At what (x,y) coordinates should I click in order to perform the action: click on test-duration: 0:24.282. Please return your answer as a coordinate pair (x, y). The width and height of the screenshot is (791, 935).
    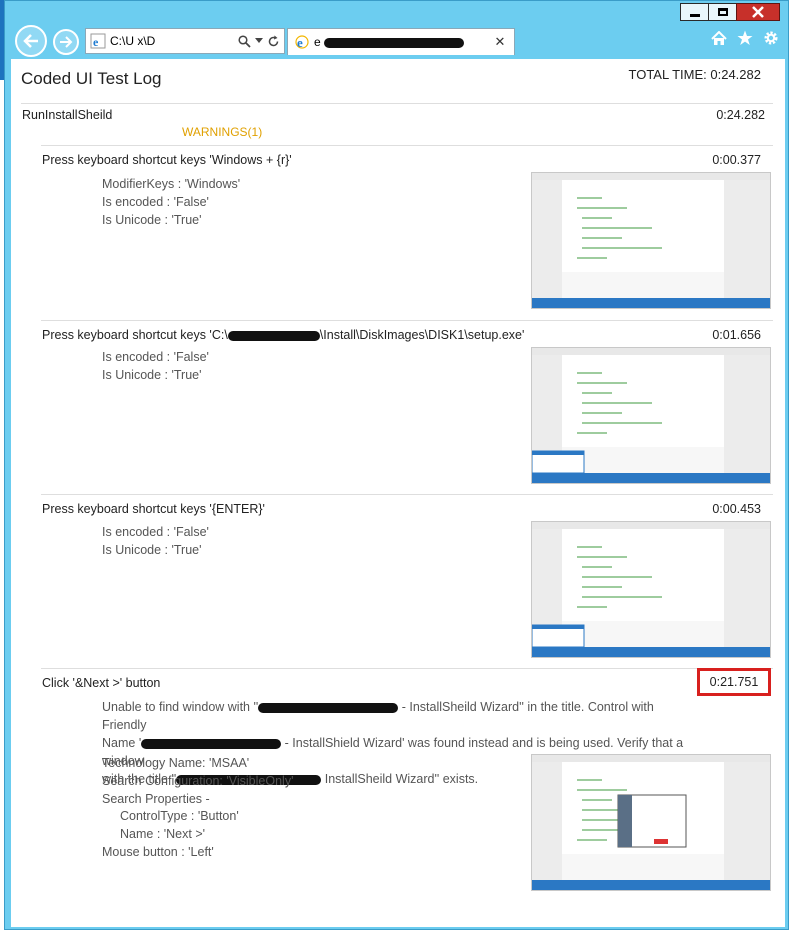
    Looking at the image, I should click on (740, 115).